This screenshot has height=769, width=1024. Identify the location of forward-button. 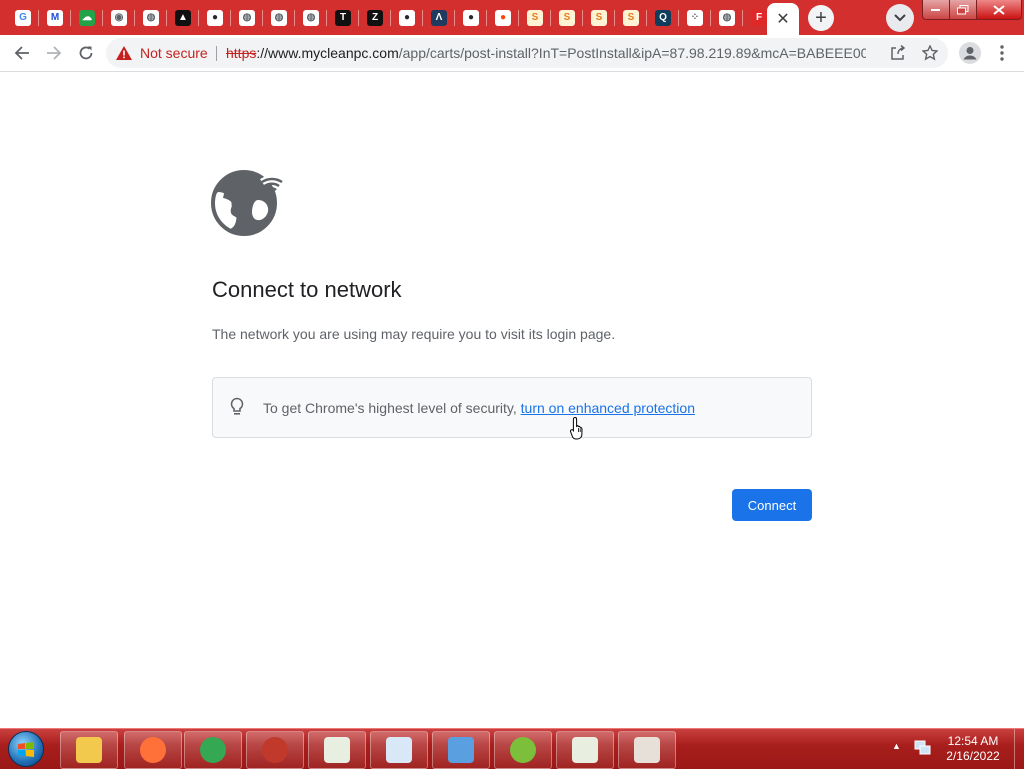
(54, 53).